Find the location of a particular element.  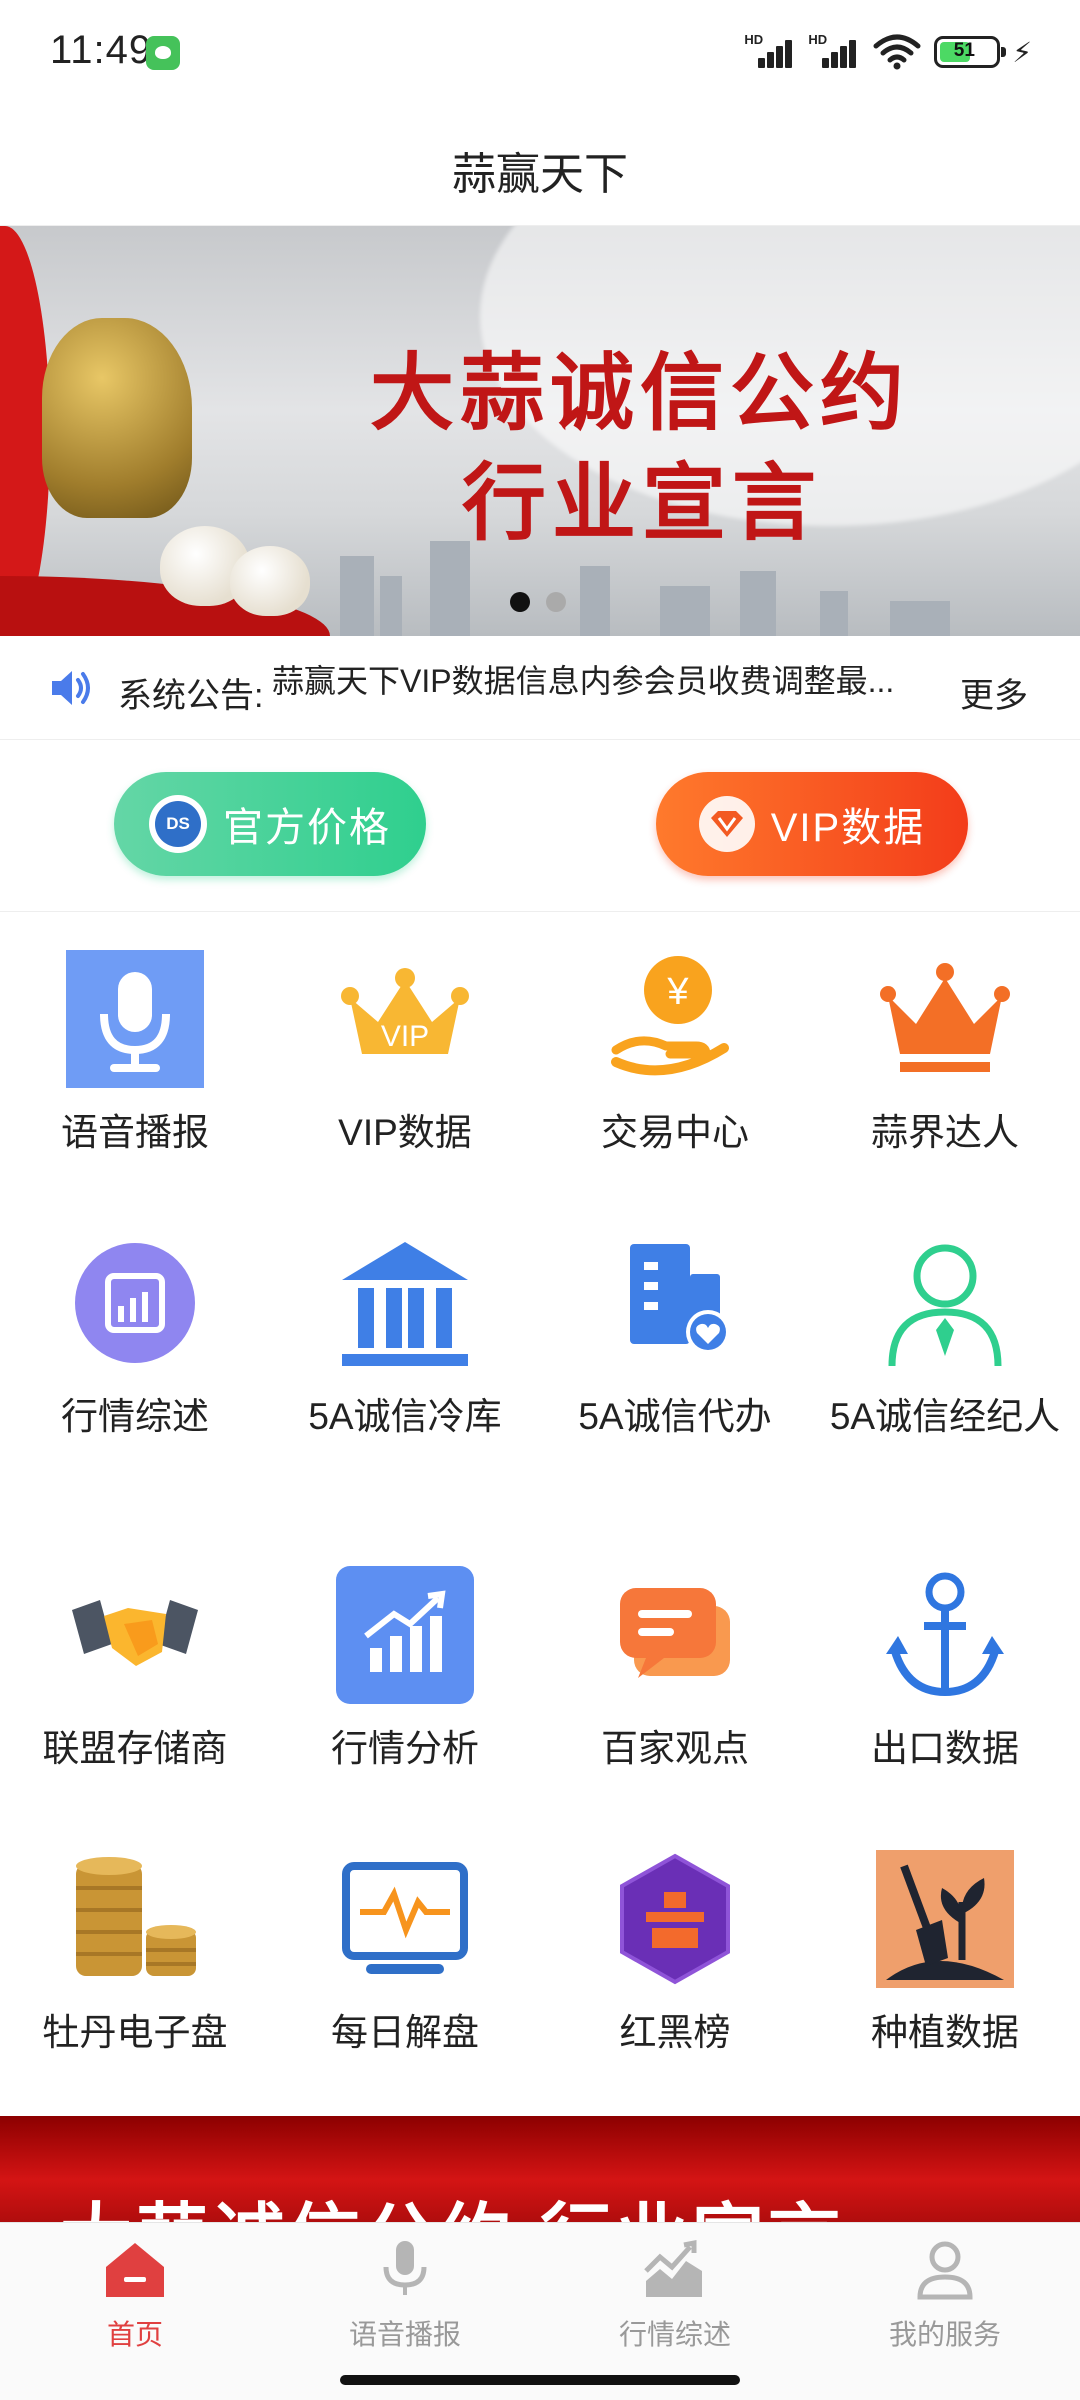

vip-data-label: VIP数据 is located at coordinates (848, 828).